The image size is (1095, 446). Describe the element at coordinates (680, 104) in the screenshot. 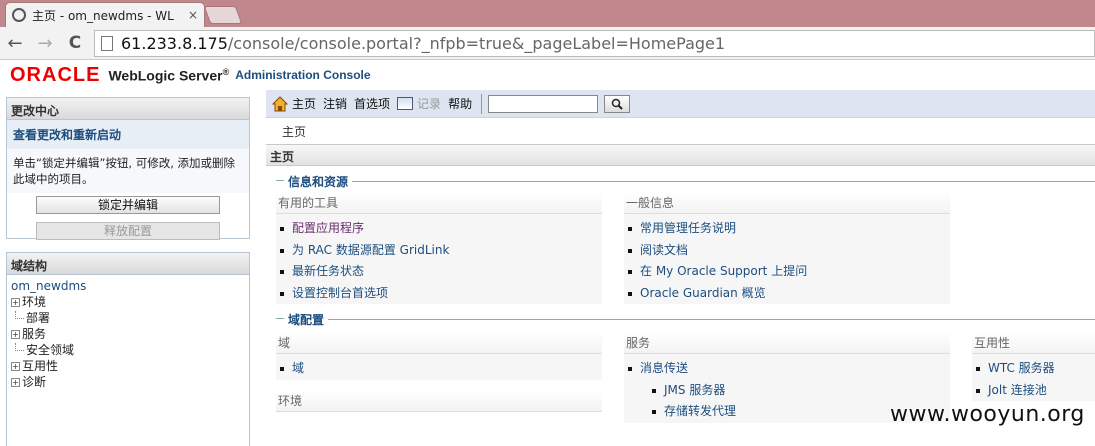

I see `console-toolbar: 主页 注销 首选项 记录 帮助` at that location.